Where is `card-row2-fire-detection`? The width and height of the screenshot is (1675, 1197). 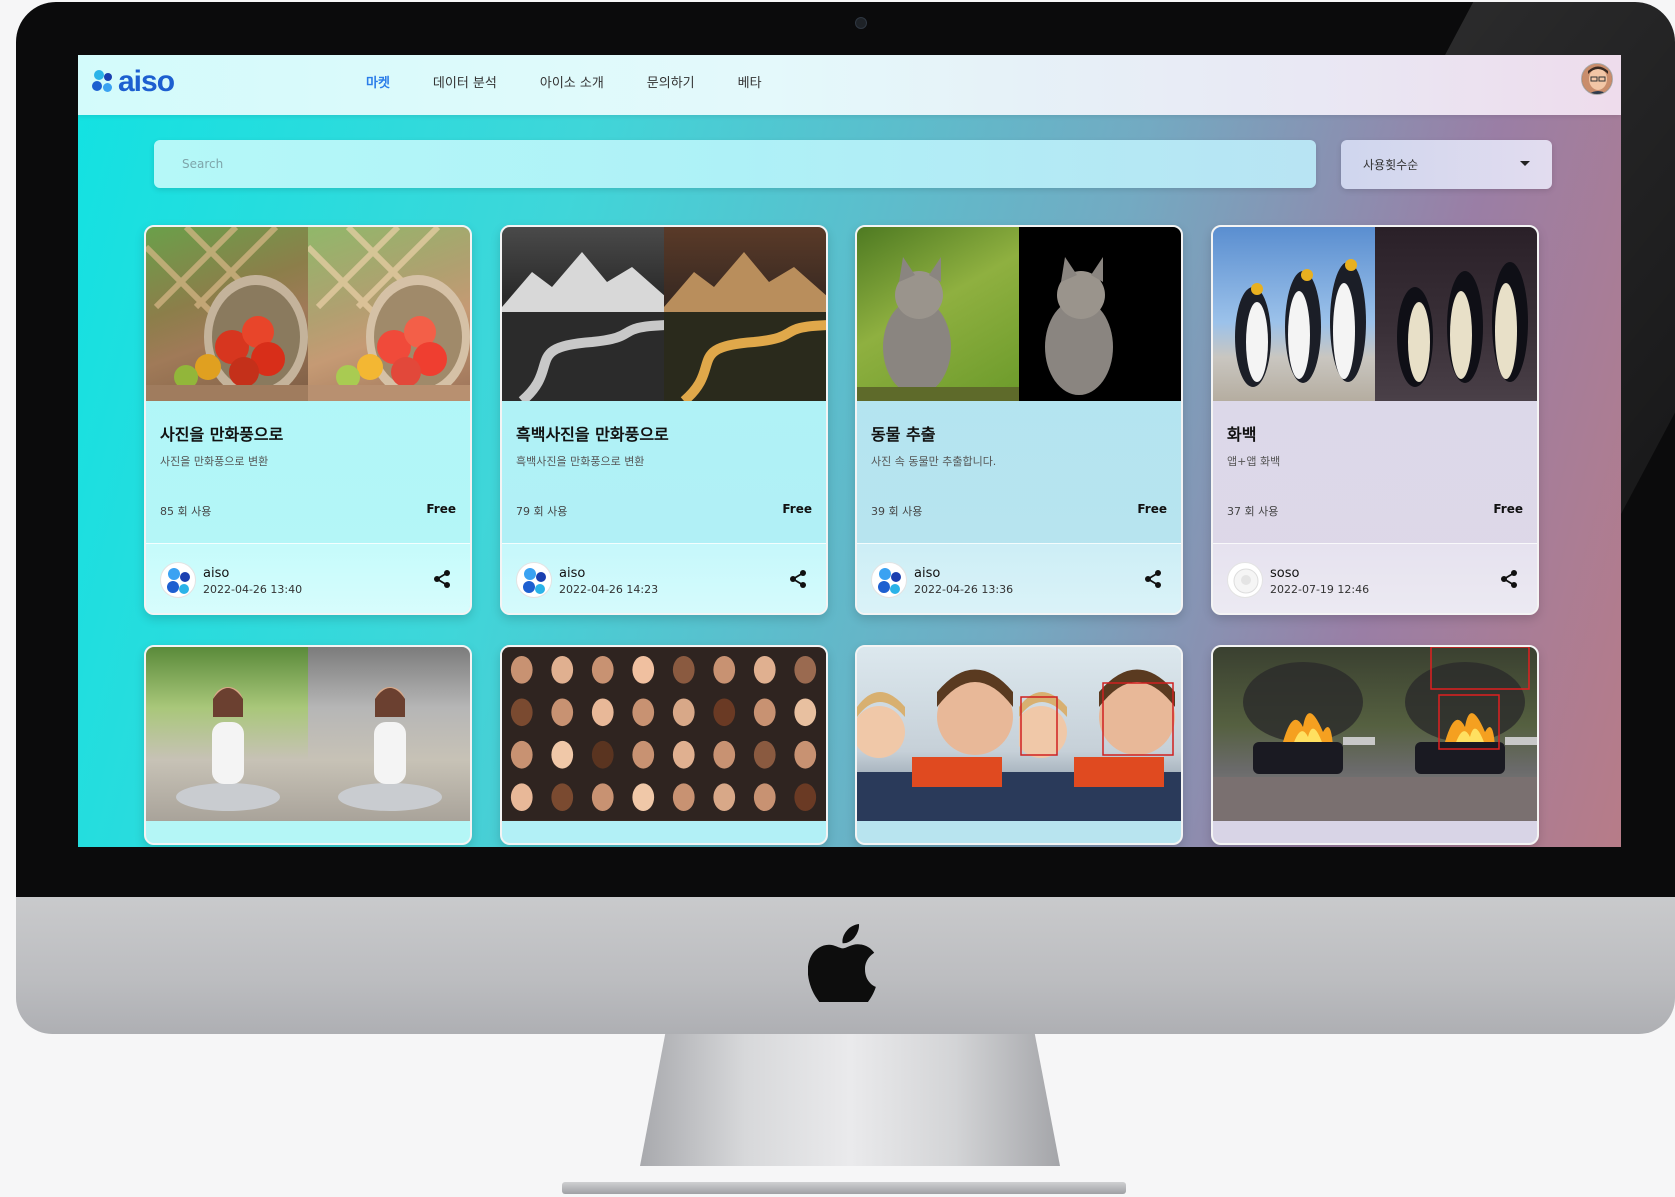 card-row2-fire-detection is located at coordinates (1375, 745).